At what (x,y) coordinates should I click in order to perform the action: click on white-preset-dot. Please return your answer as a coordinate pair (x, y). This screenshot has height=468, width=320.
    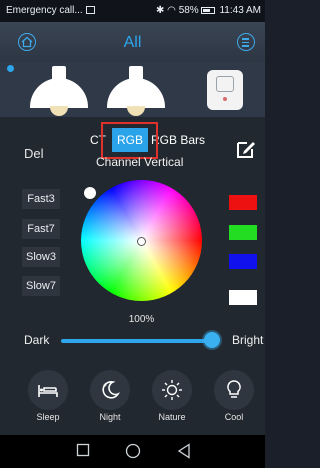
    Looking at the image, I should click on (90, 193).